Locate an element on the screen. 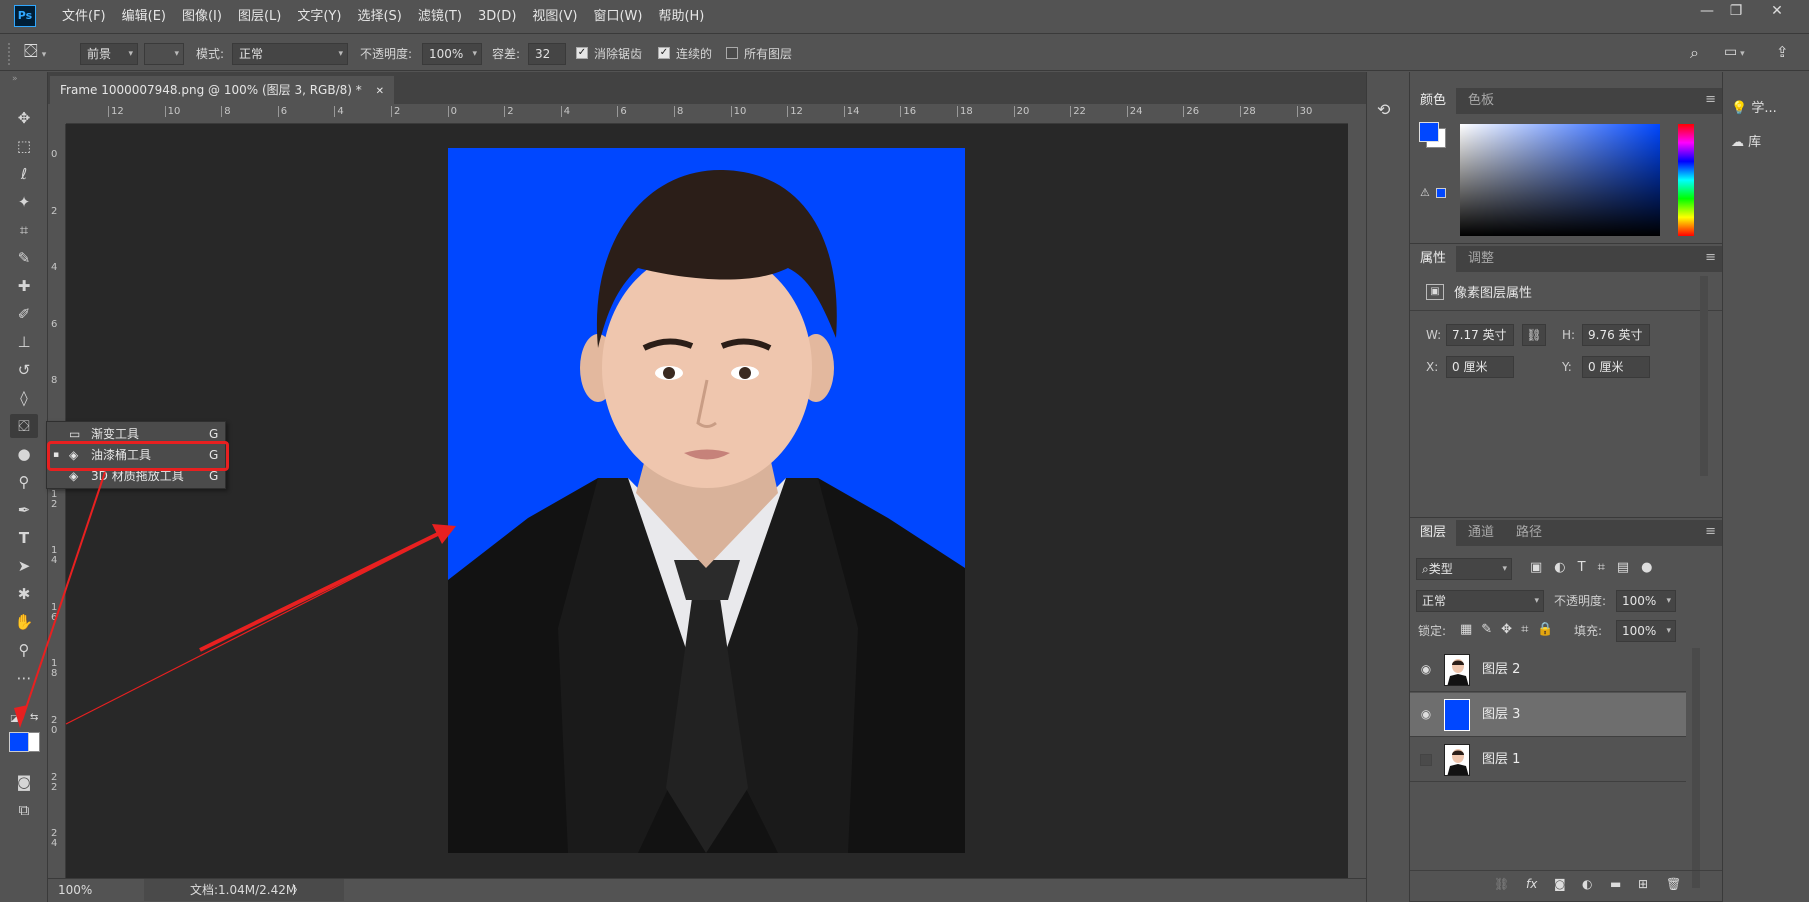 The width and height of the screenshot is (1809, 902). properties-panel-tabs: 属性 调整 ≡ is located at coordinates (1566, 259).